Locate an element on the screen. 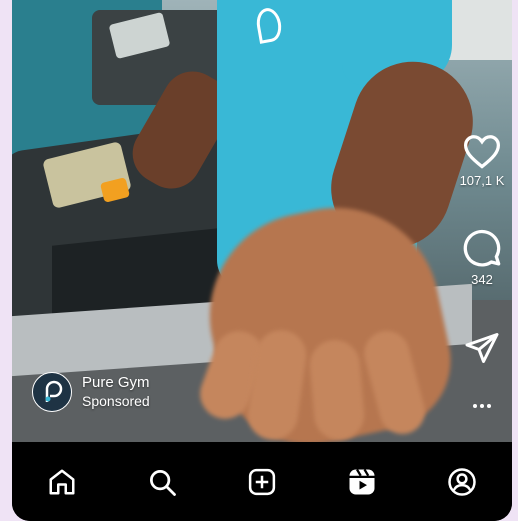  comment-count: 342 is located at coordinates (482, 279).